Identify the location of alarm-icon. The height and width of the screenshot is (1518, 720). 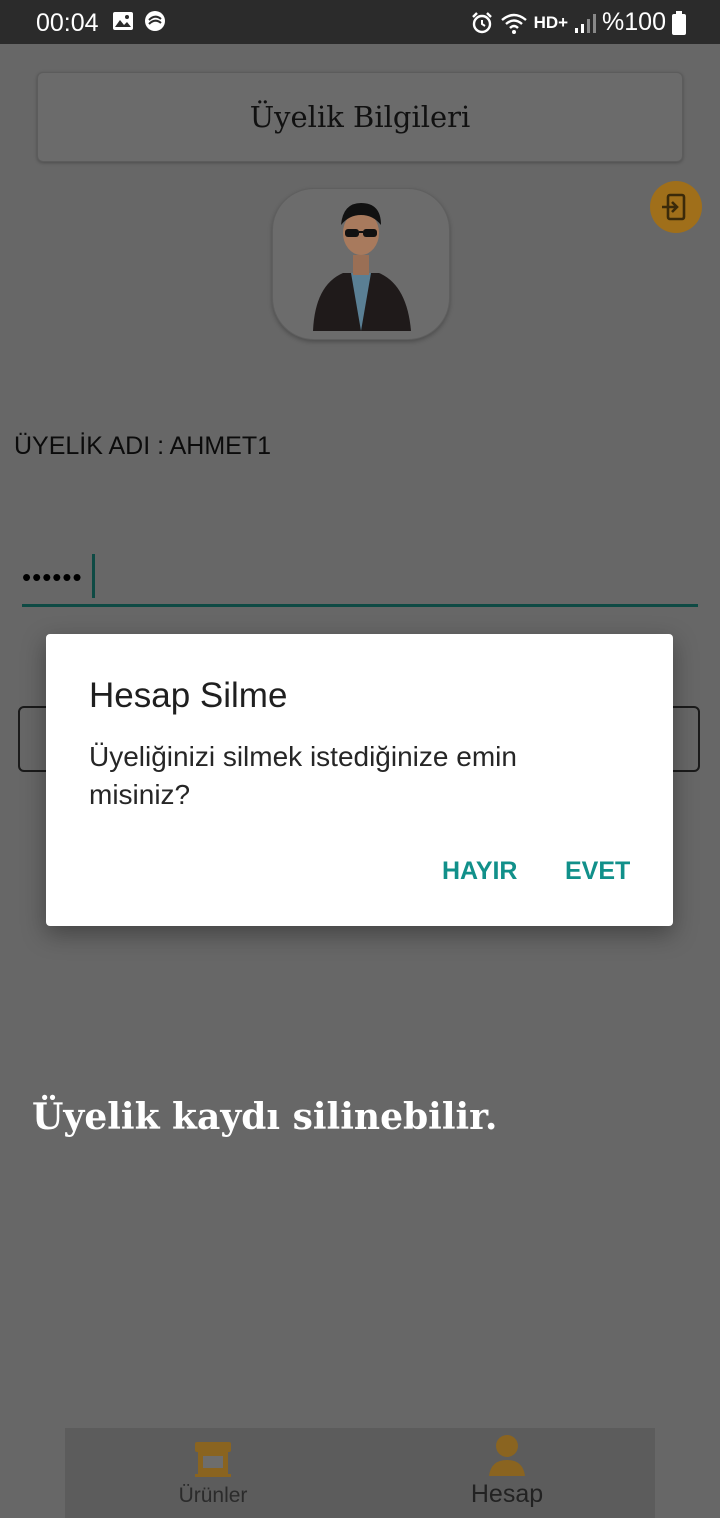
(481, 22).